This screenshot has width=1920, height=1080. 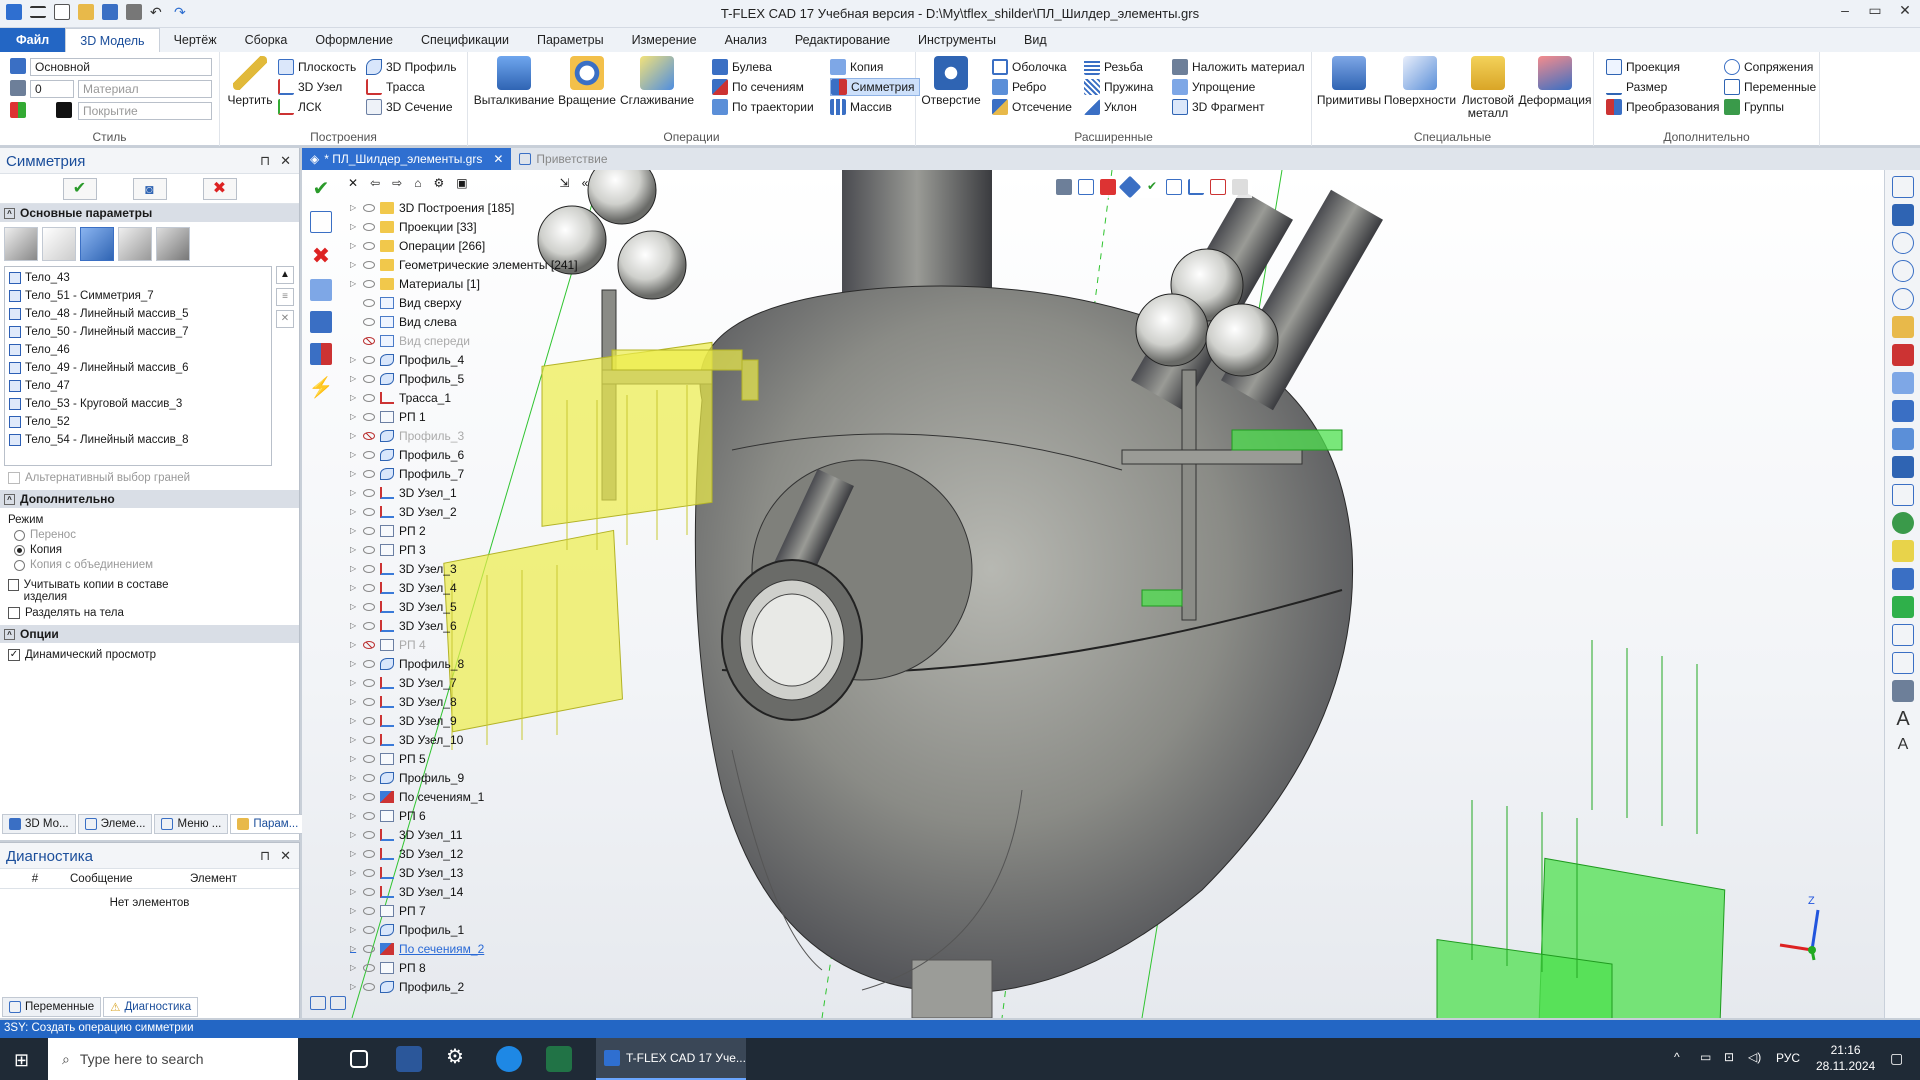 I want to click on plane-button: Плоскость, so click(x=317, y=67).